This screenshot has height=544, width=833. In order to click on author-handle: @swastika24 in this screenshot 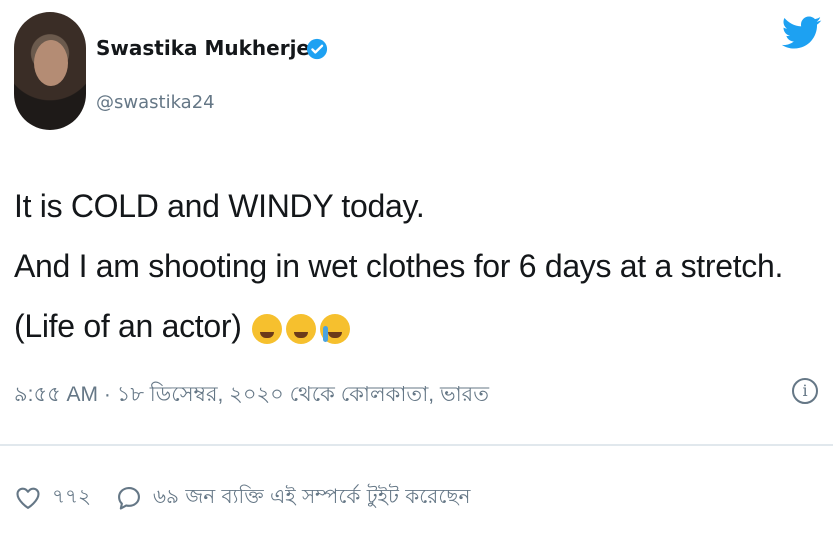, I will do `click(155, 102)`.